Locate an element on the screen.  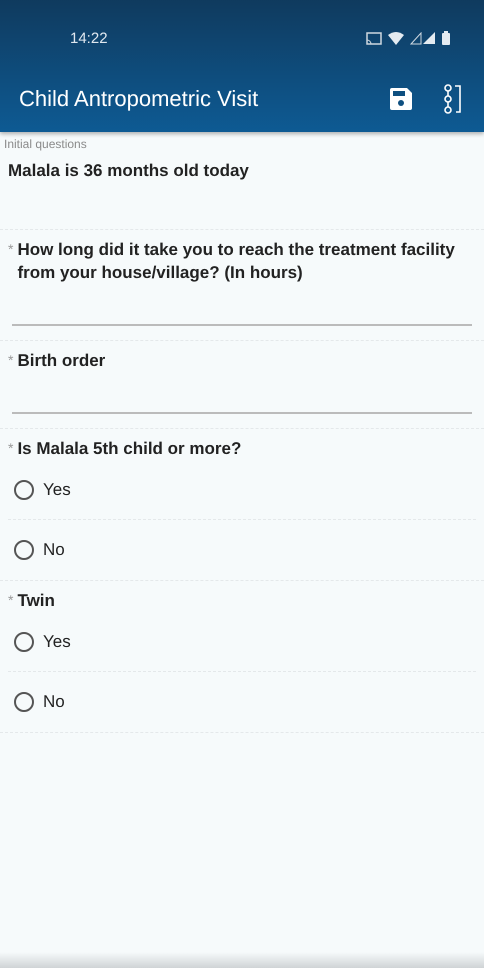
app-title: Child Antropometric Visit is located at coordinates (138, 99).